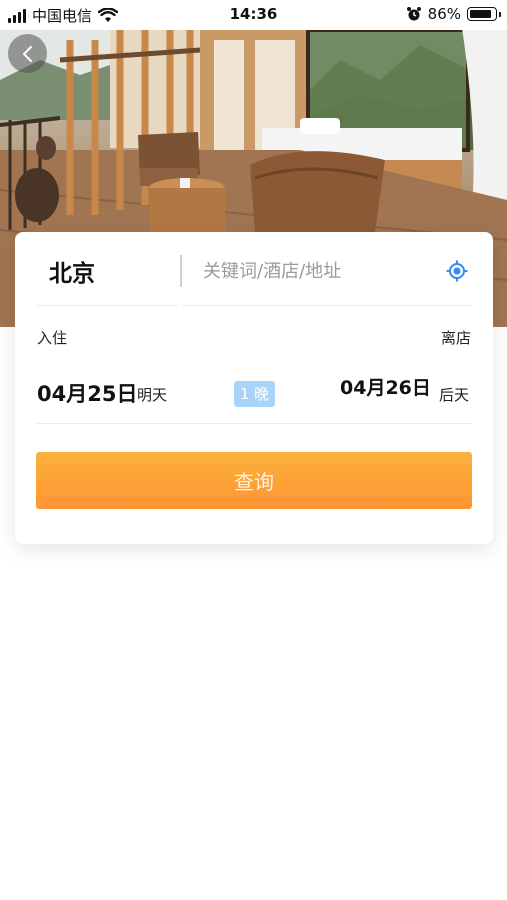 This screenshot has height=900, width=507. What do you see at coordinates (385, 386) in the screenshot?
I see `checkout-date: 04月26日` at bounding box center [385, 386].